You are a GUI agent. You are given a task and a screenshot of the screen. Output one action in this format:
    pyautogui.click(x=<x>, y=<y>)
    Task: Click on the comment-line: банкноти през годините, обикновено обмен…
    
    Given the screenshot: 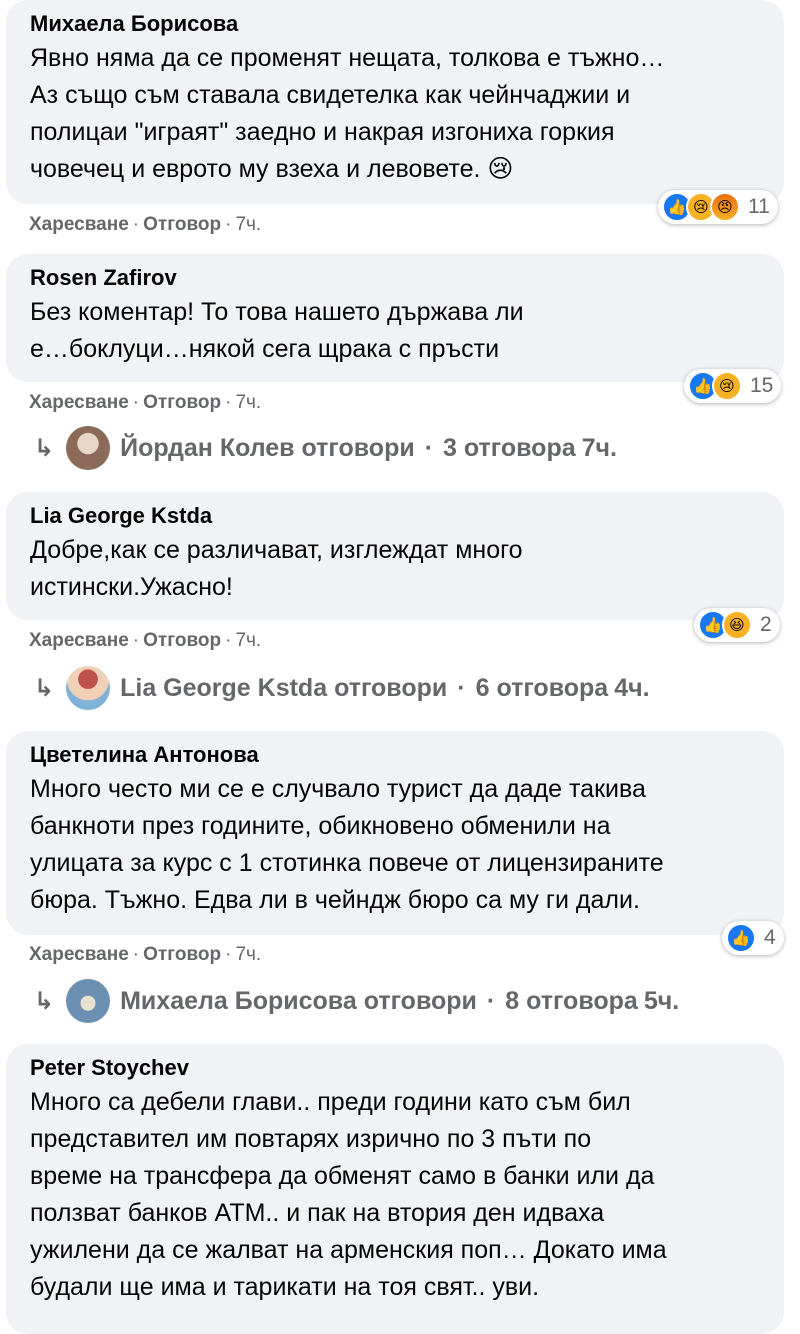 What is the action you would take?
    pyautogui.click(x=320, y=826)
    